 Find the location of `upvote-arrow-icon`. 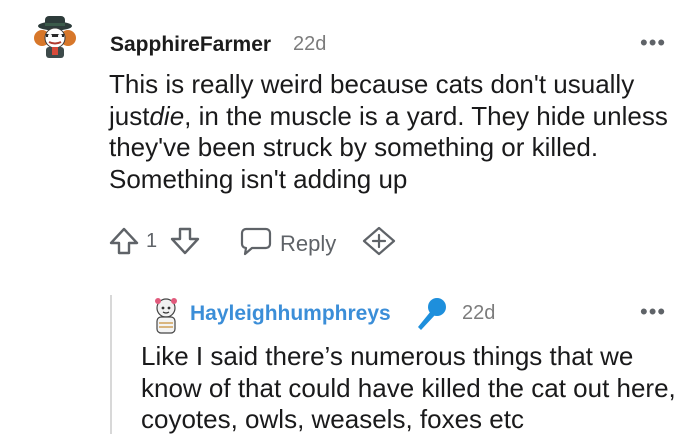

upvote-arrow-icon is located at coordinates (124, 243).